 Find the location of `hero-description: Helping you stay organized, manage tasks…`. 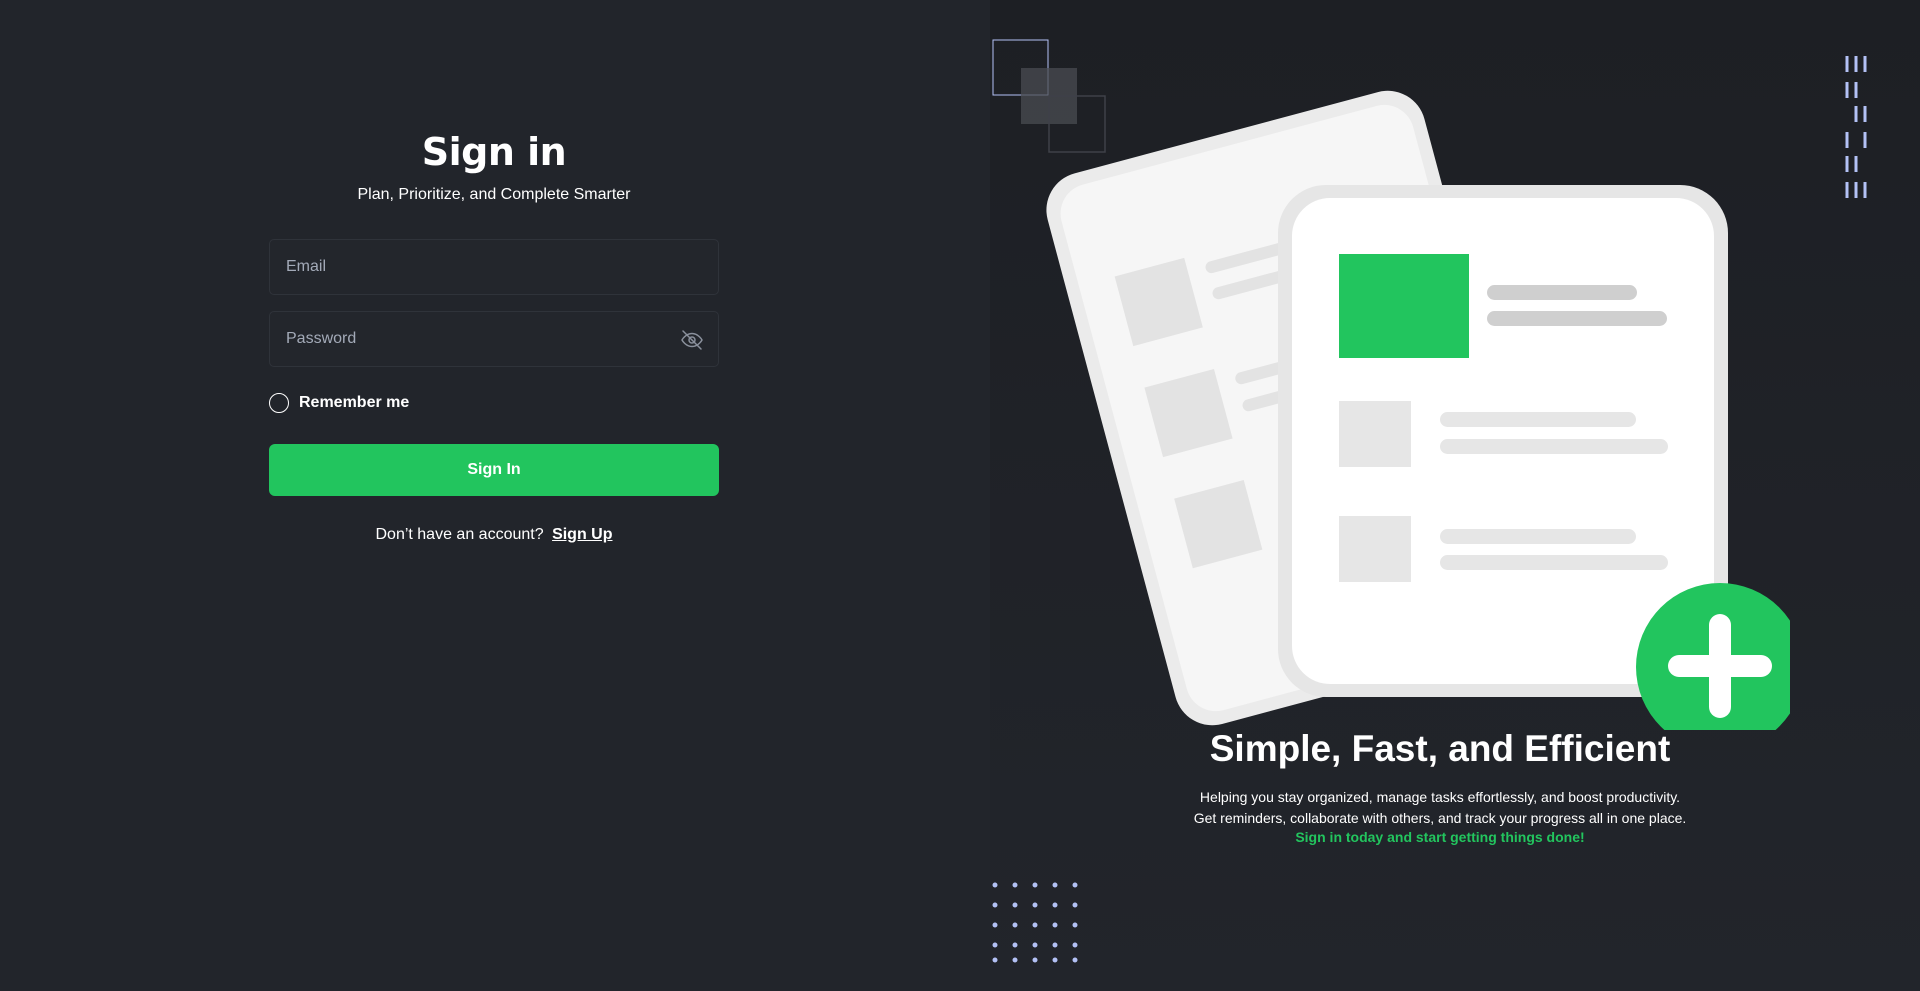

hero-description: Helping you stay organized, manage tasks… is located at coordinates (1440, 808).